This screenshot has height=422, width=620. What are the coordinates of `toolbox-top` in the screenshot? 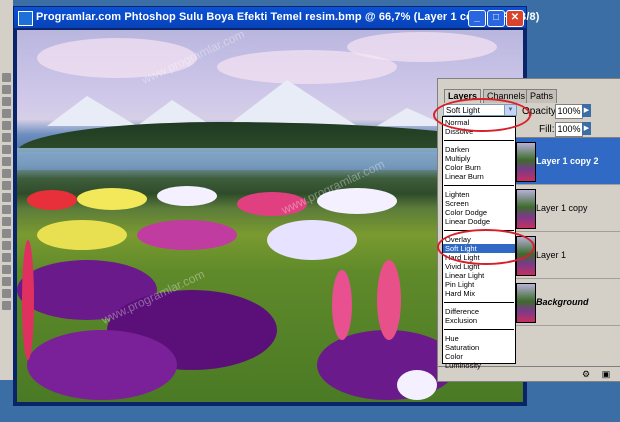 It's located at (6, 35).